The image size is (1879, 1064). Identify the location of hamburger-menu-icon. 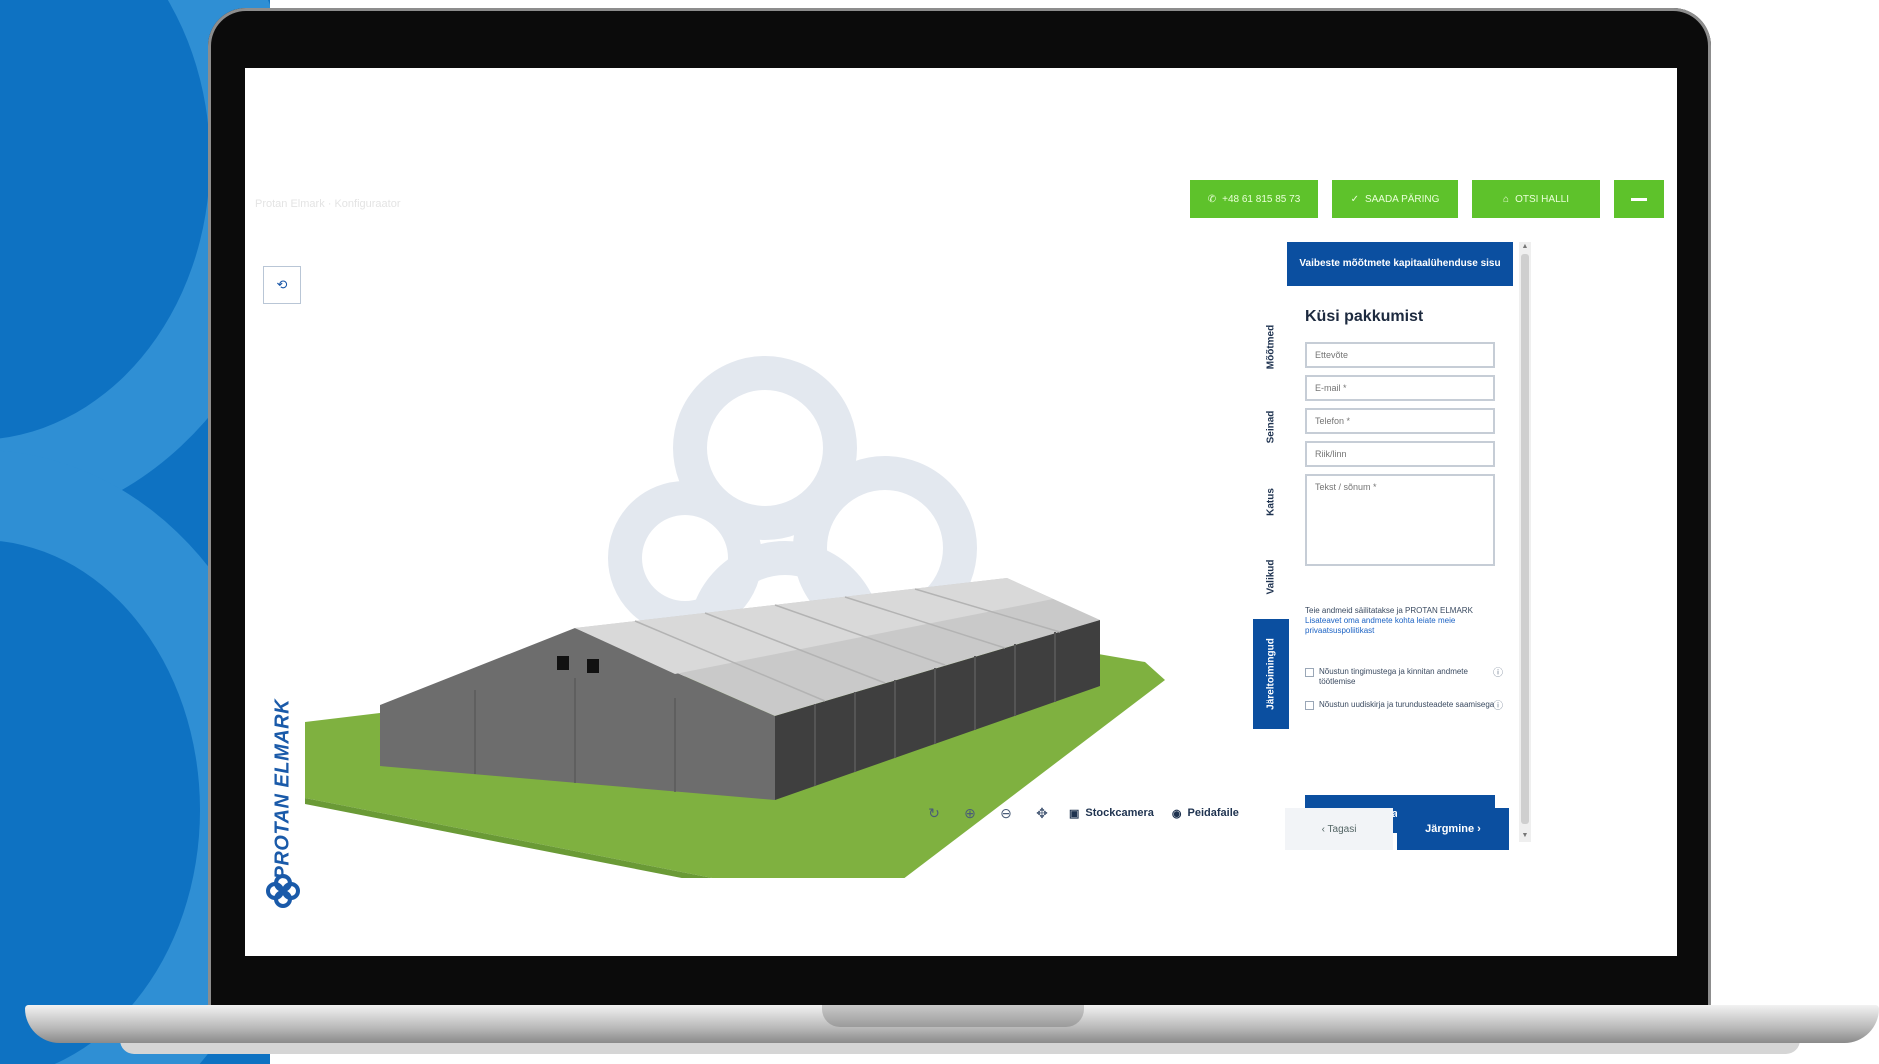
(1639, 199).